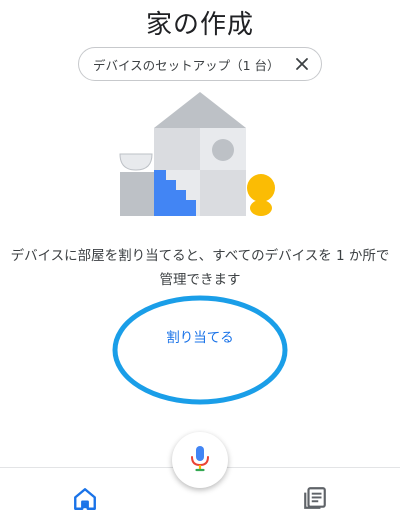  Describe the element at coordinates (186, 65) in the screenshot. I see `chip-label: デバイスのセットアップ（1 台）` at that location.